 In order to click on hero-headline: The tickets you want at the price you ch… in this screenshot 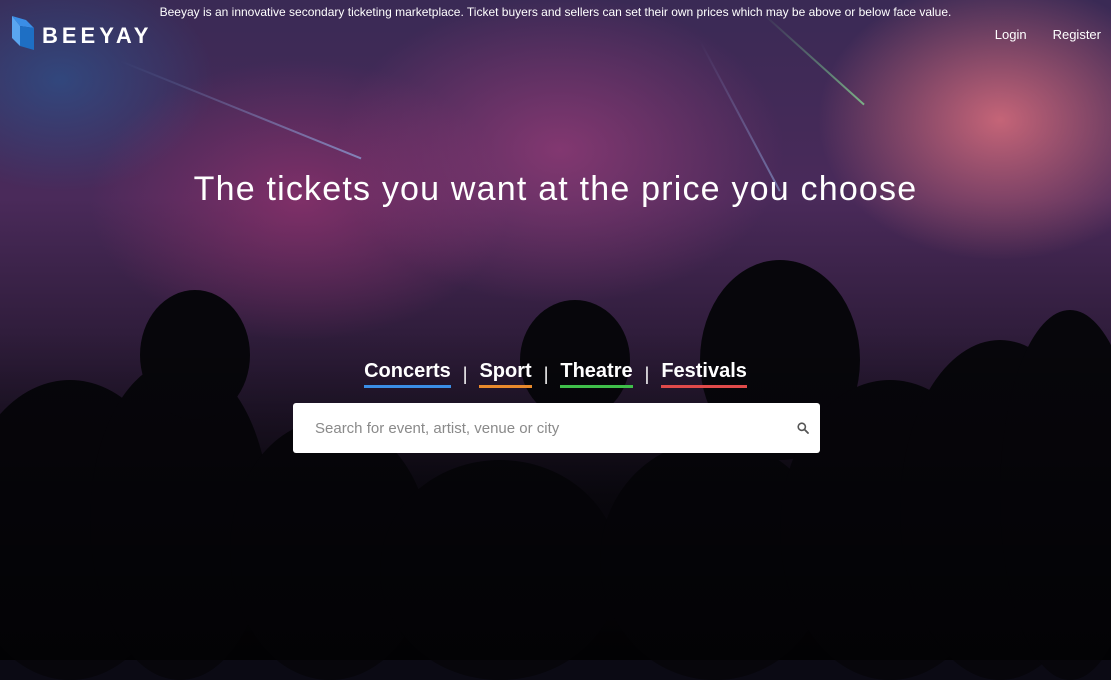, I will do `click(555, 189)`.